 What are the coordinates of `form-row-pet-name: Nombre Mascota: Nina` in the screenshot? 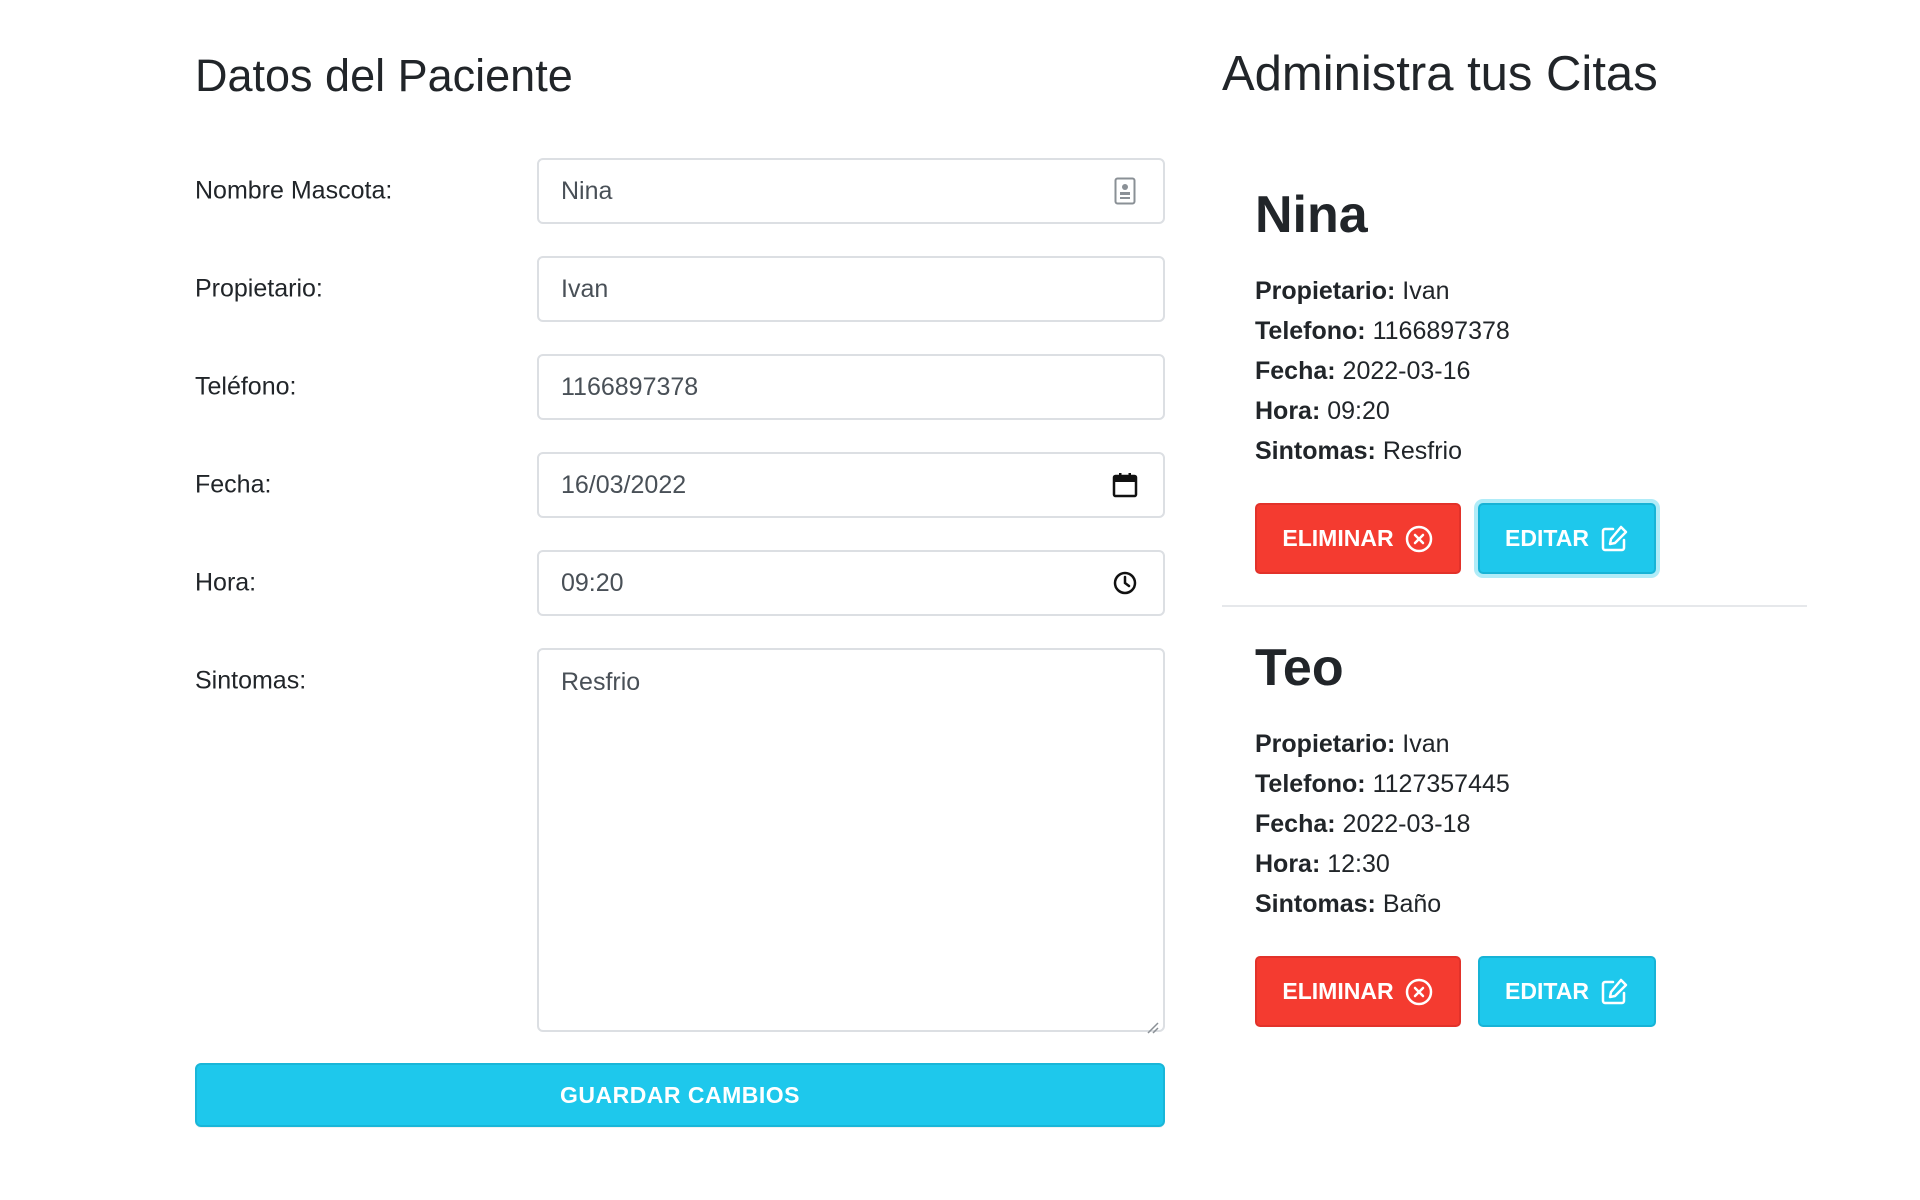 It's located at (680, 191).